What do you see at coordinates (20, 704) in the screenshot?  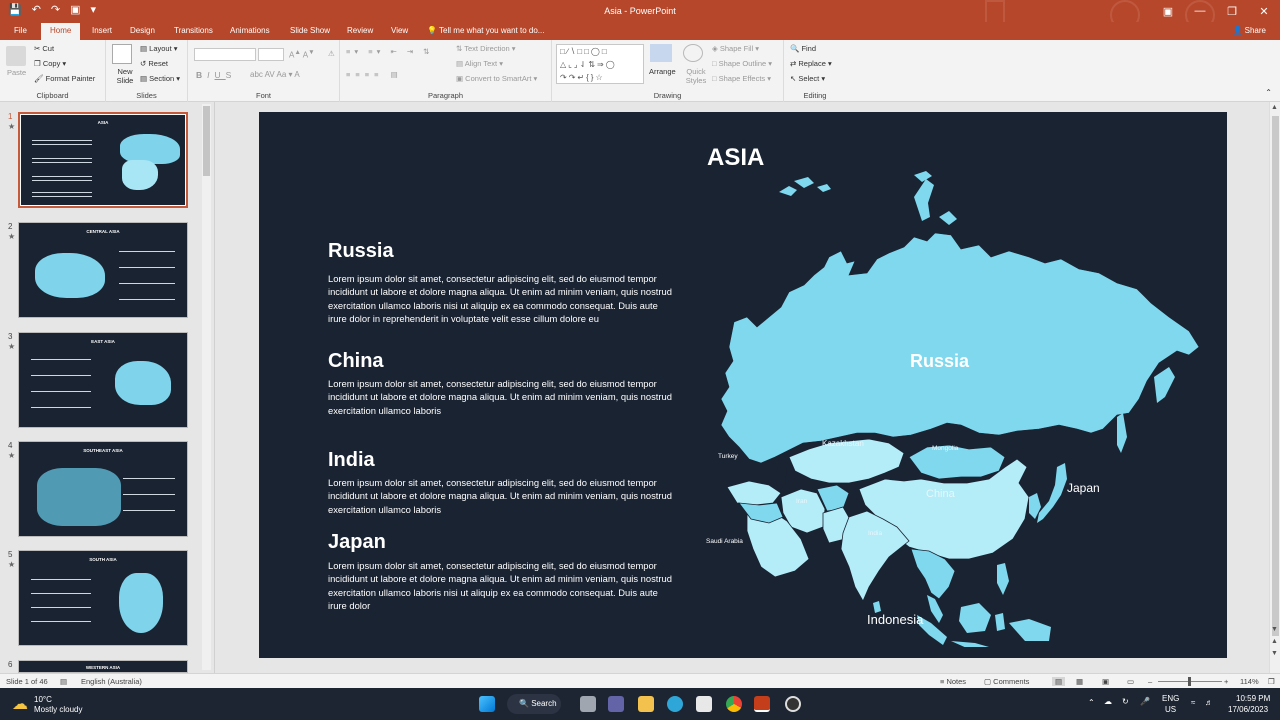 I see `weather-icon: ☁` at bounding box center [20, 704].